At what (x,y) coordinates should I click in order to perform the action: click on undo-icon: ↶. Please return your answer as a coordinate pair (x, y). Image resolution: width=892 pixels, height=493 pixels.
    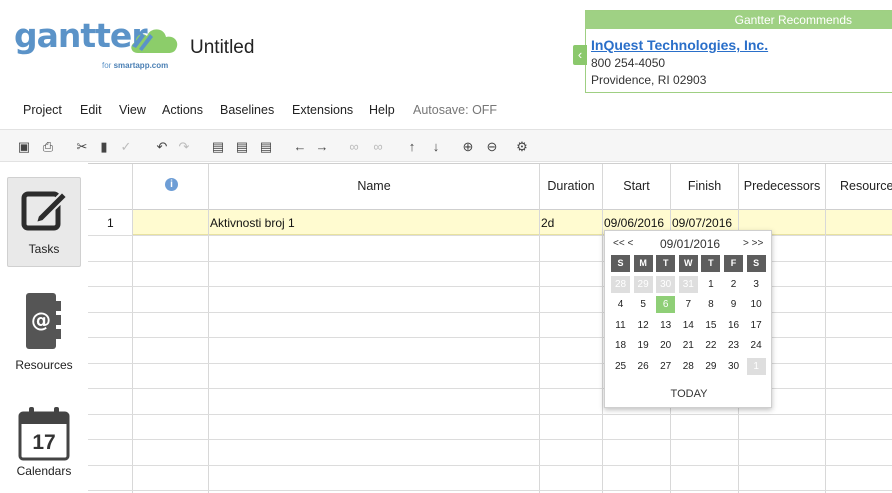
    Looking at the image, I should click on (162, 147).